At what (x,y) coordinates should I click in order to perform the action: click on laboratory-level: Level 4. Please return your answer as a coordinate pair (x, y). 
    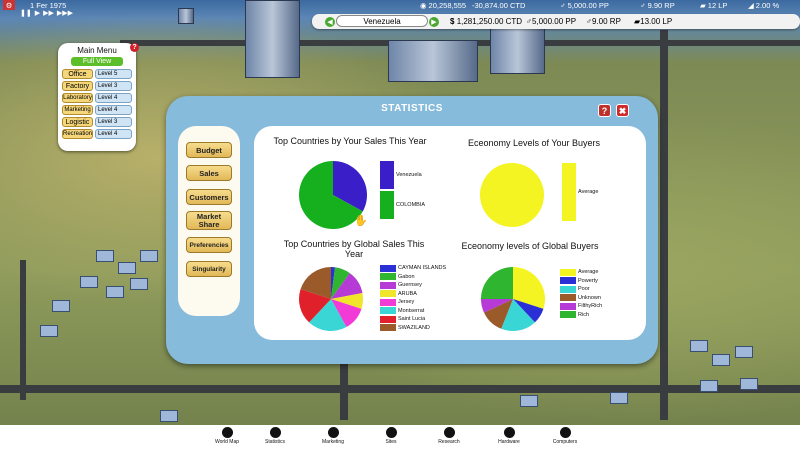
    Looking at the image, I should click on (113, 98).